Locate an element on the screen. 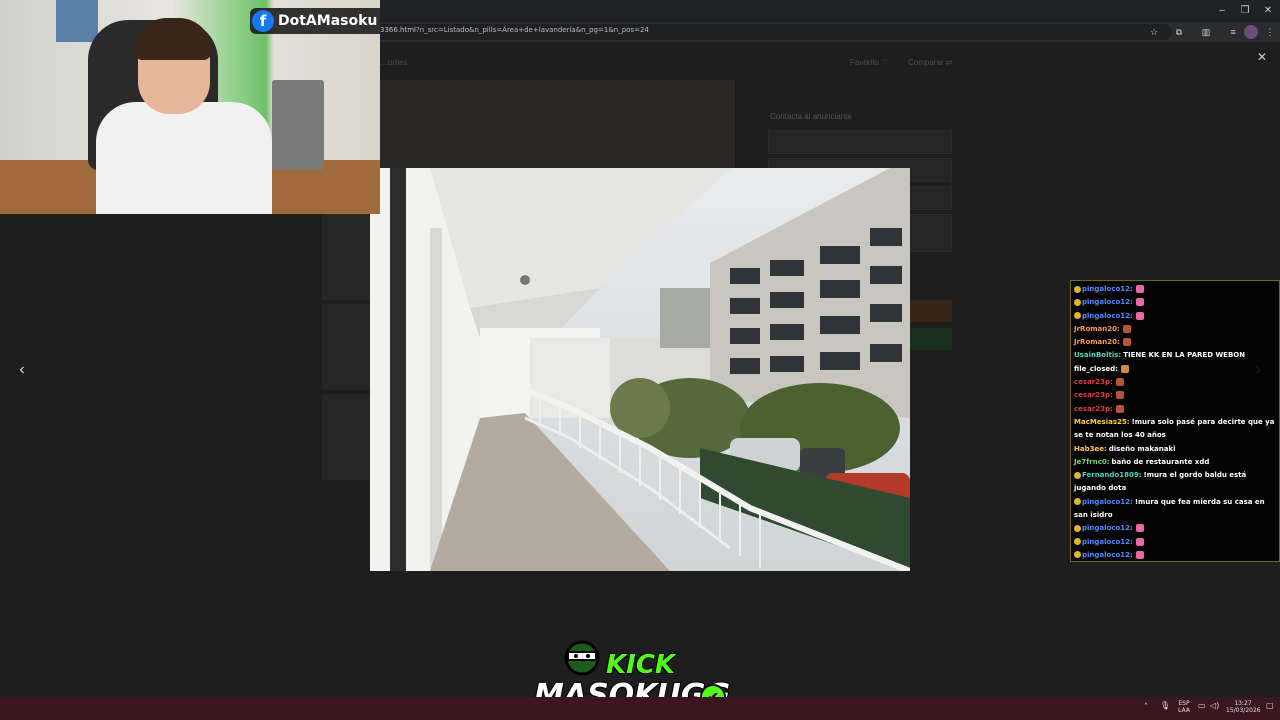  streamer-shirt is located at coordinates (184, 158).